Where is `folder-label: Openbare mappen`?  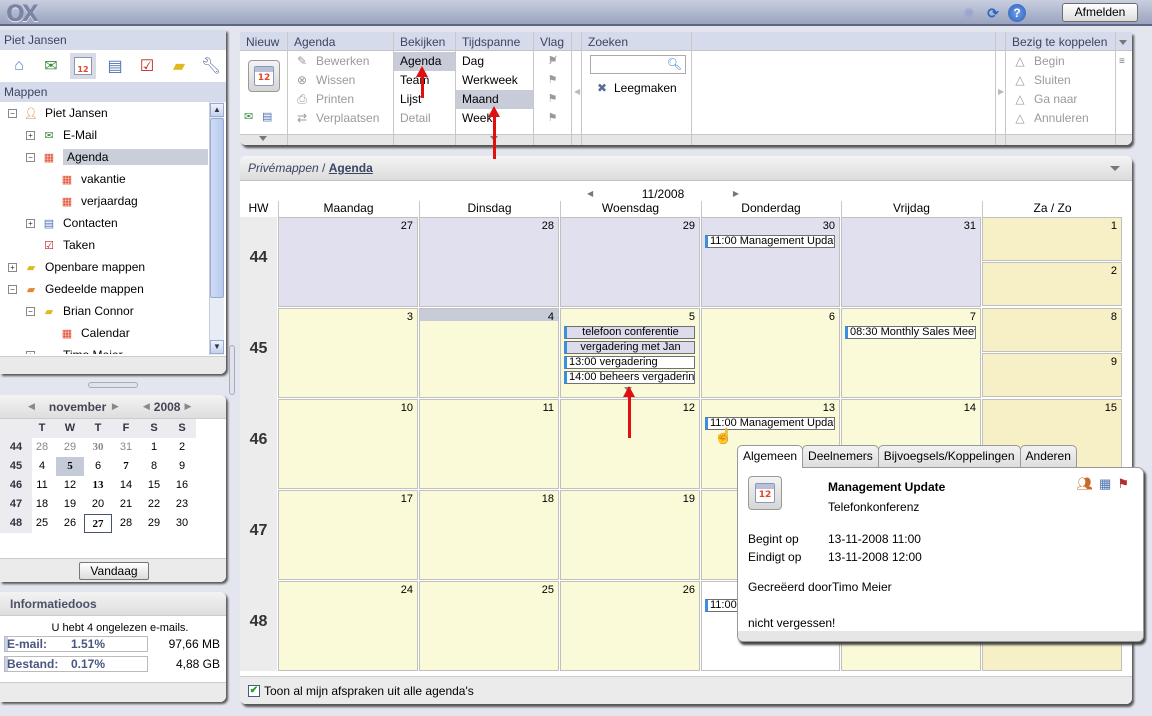 folder-label: Openbare mappen is located at coordinates (95, 267).